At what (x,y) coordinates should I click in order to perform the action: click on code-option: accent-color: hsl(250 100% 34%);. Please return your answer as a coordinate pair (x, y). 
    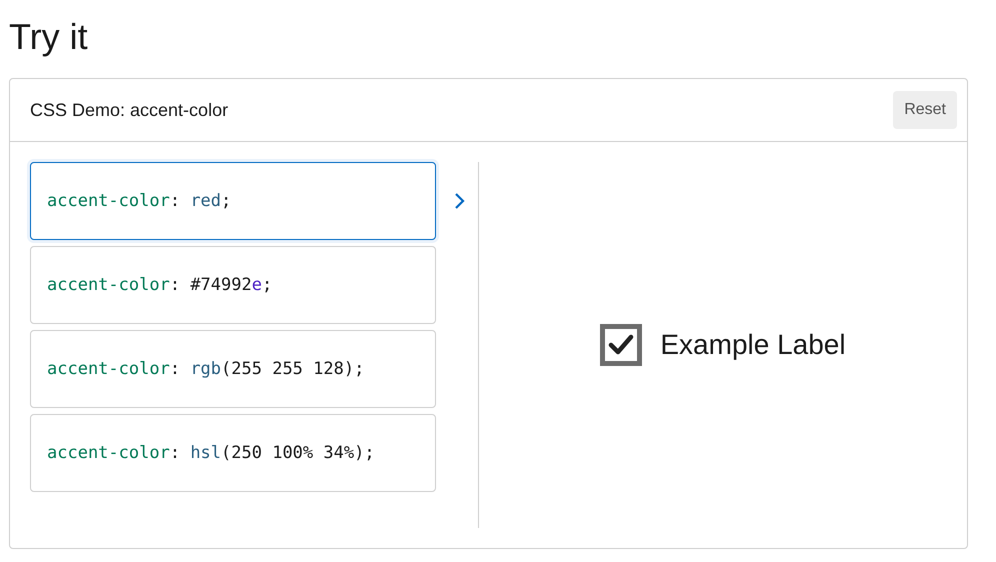
    Looking at the image, I should click on (233, 453).